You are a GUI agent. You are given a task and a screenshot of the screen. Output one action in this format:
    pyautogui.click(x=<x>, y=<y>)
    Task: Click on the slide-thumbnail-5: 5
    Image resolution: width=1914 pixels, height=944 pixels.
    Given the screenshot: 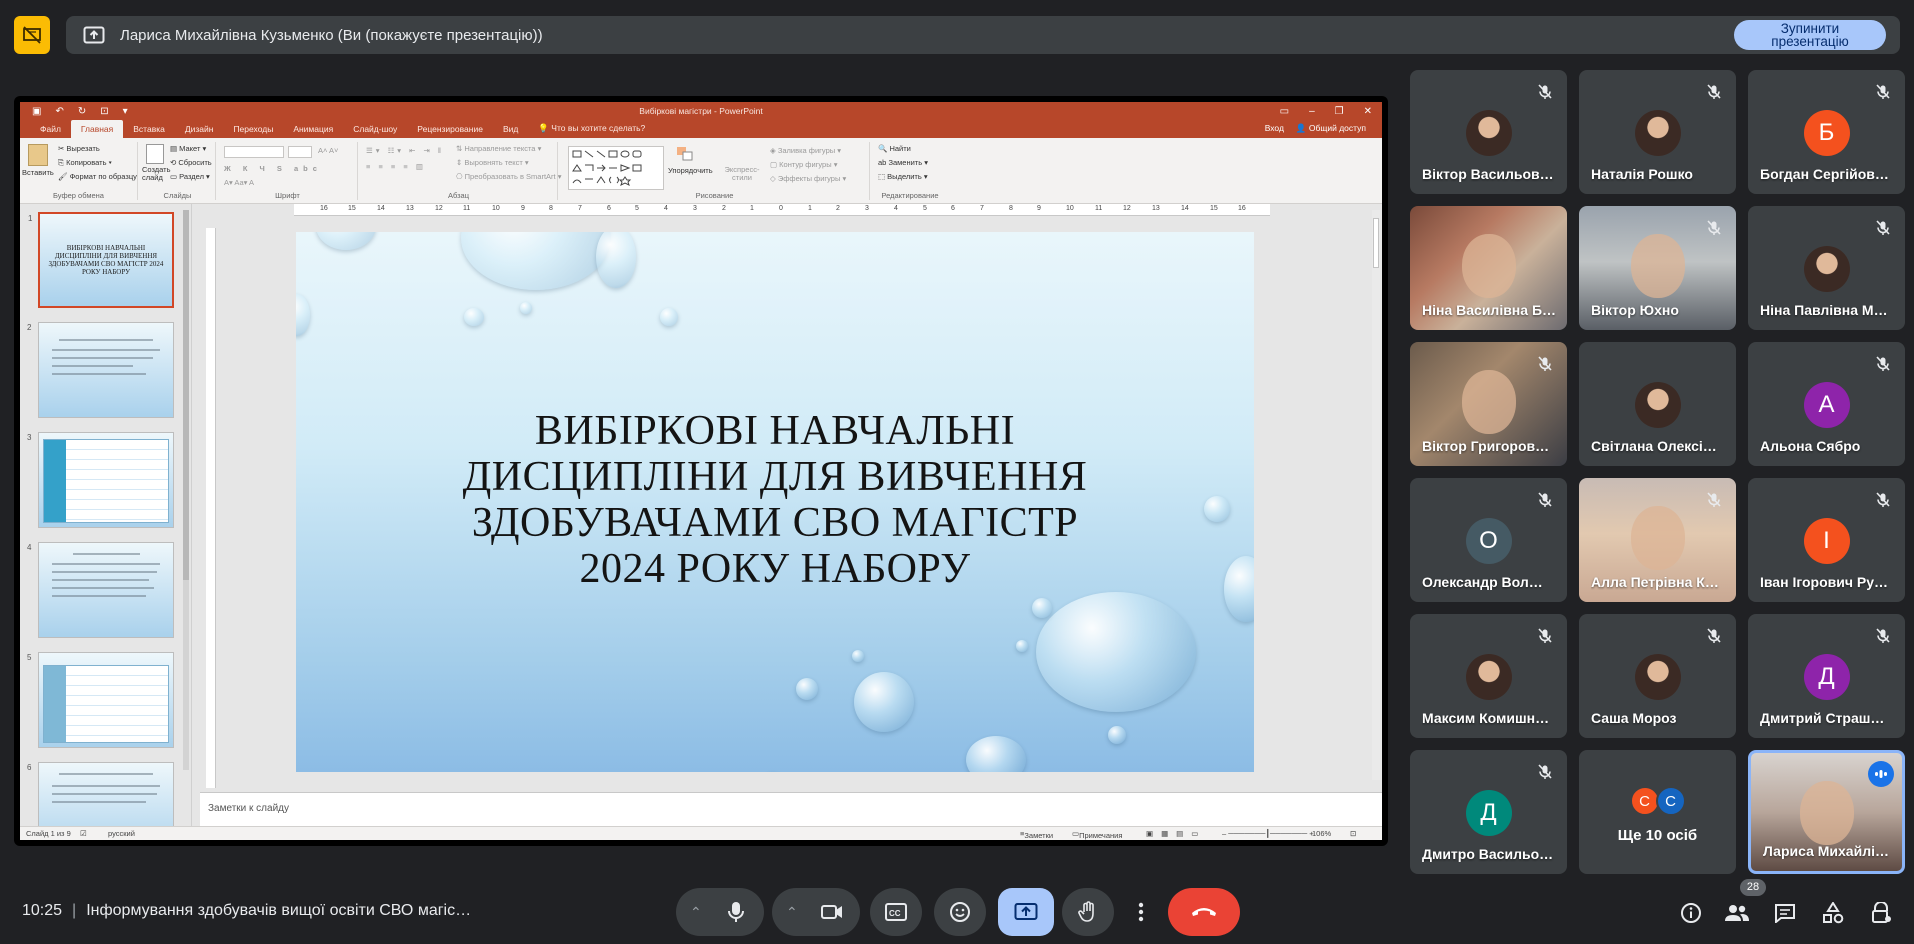 What is the action you would take?
    pyautogui.click(x=100, y=700)
    